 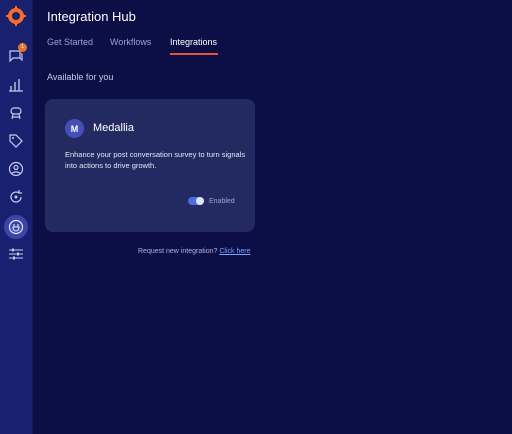 What do you see at coordinates (113, 128) in the screenshot?
I see `integration-title: Medallia` at bounding box center [113, 128].